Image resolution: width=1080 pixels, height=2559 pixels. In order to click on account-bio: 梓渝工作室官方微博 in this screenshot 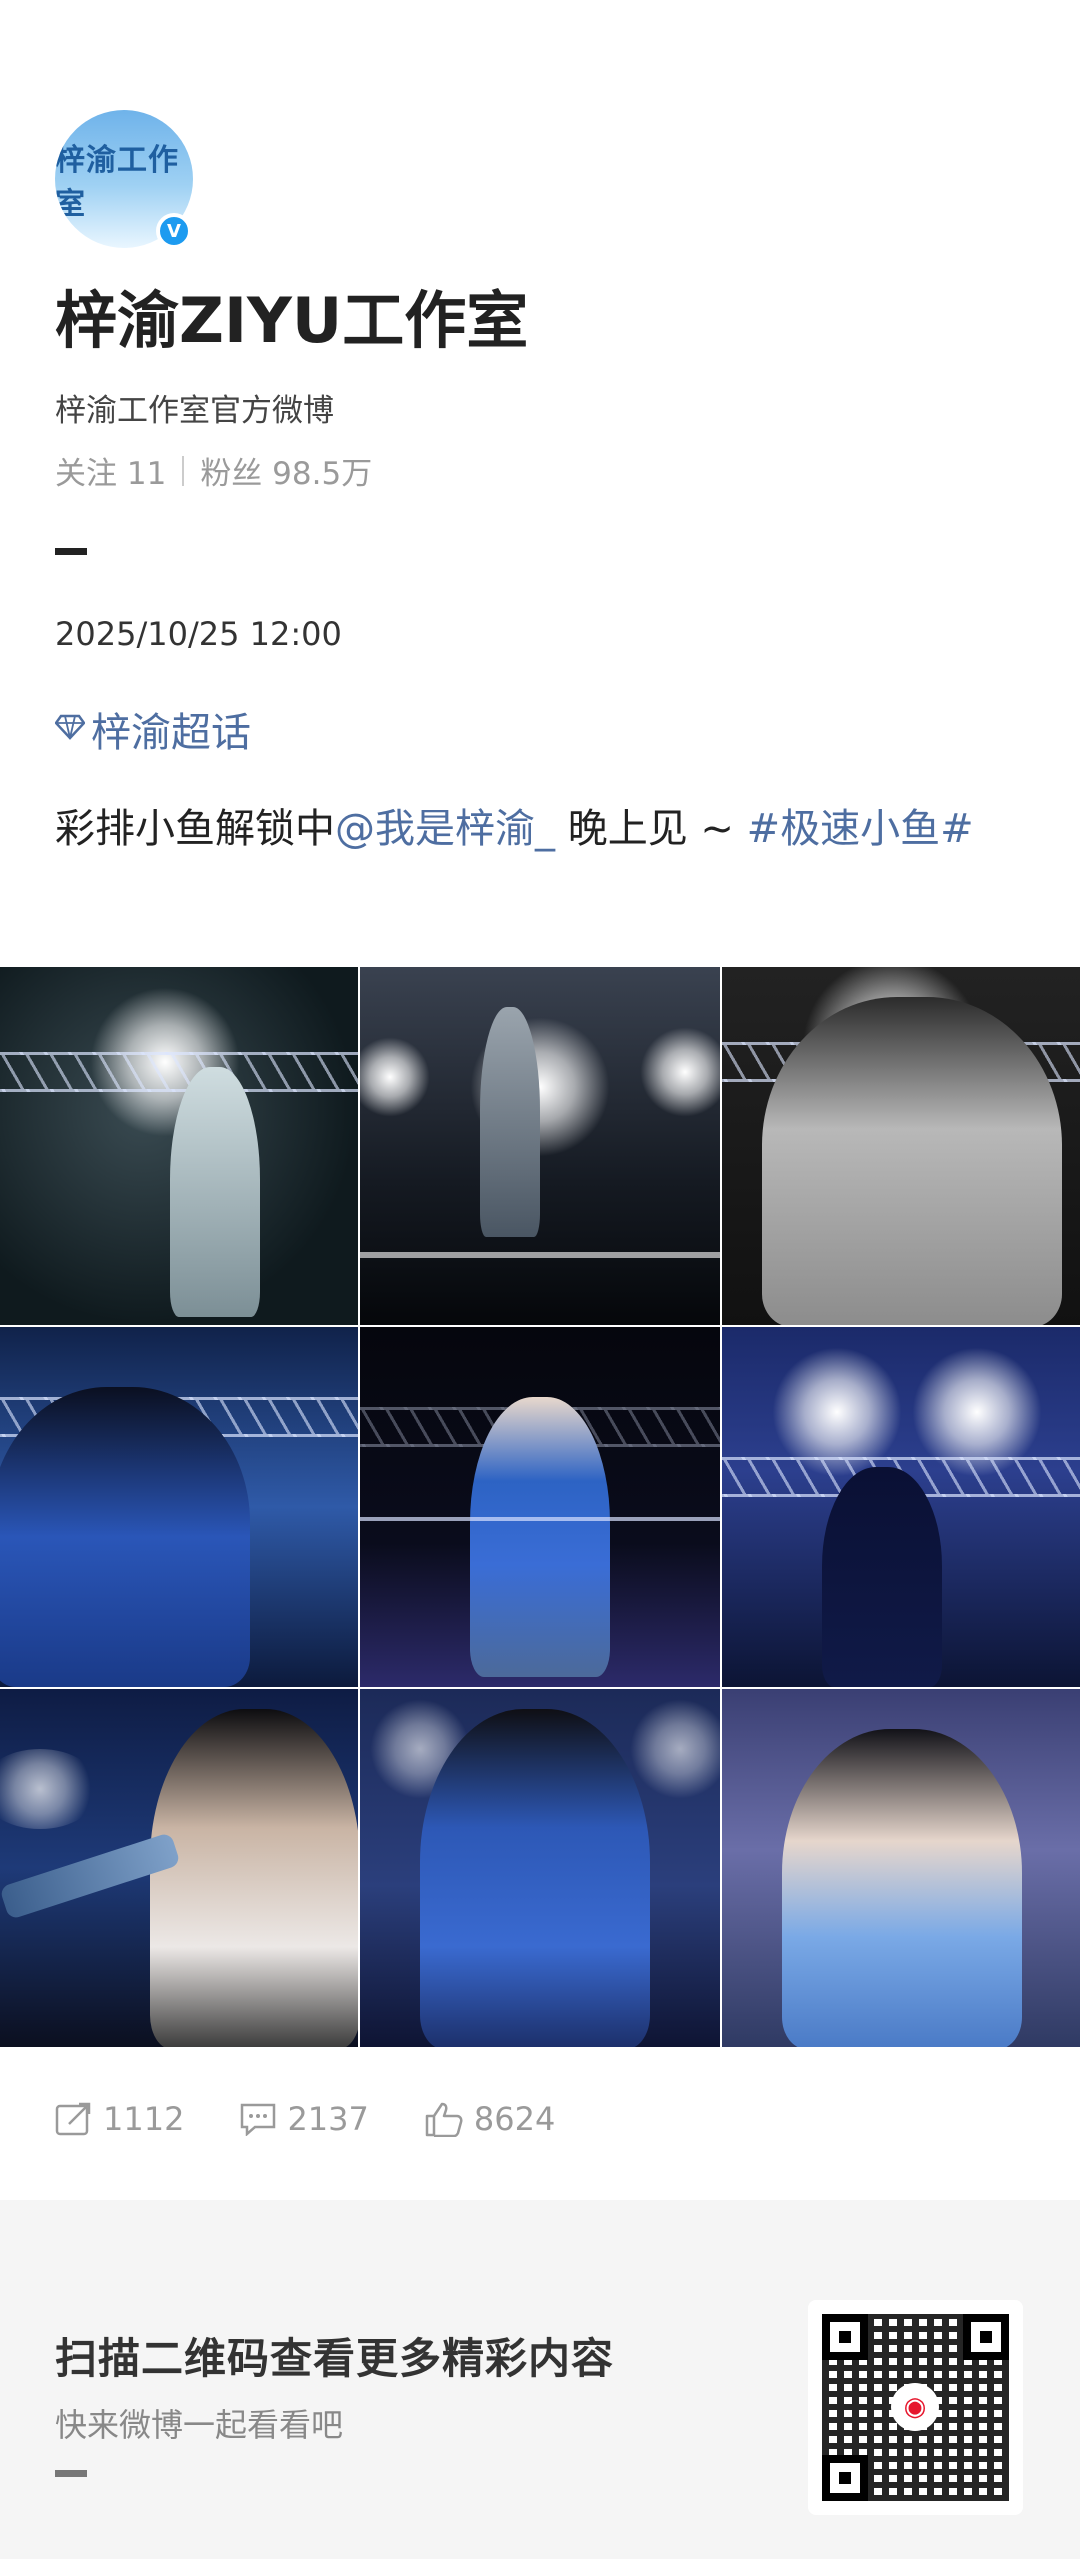, I will do `click(194, 411)`.